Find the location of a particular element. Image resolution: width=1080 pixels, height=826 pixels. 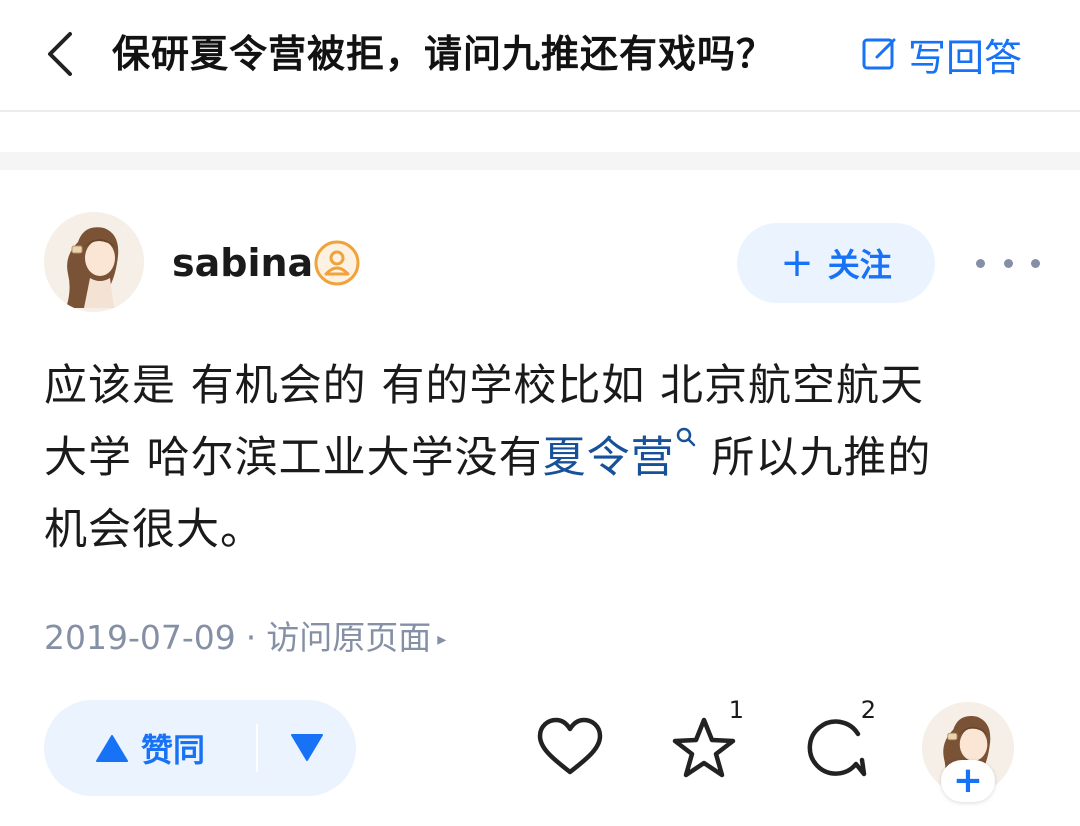

downvote-button is located at coordinates (307, 748).